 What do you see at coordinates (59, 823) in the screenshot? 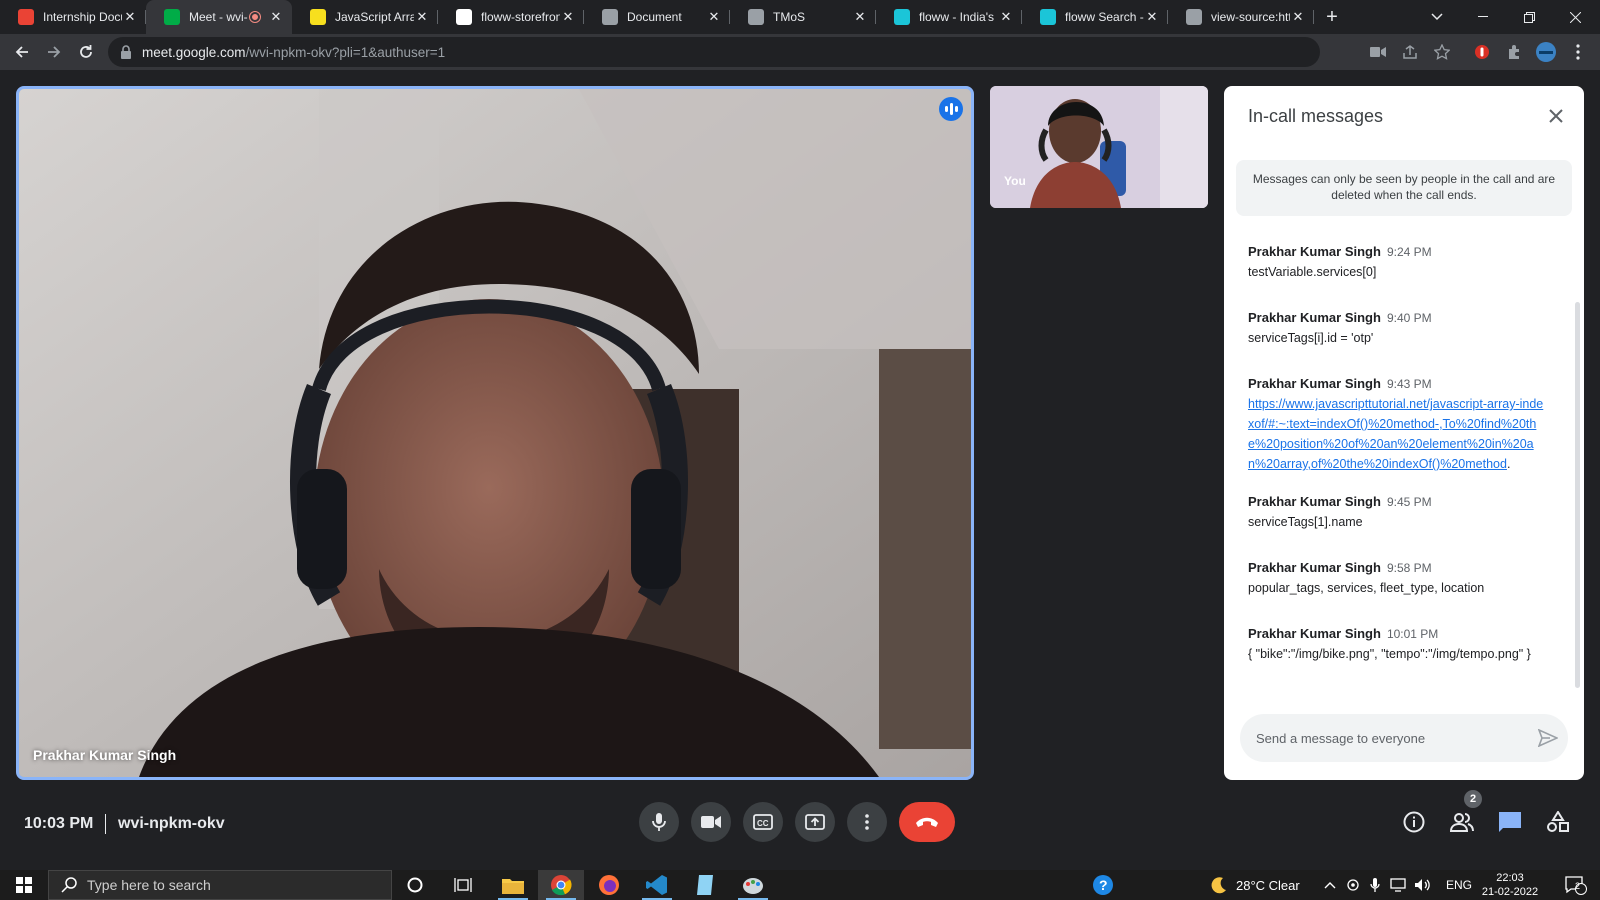
I see `meeting-time: 10:03 PM` at bounding box center [59, 823].